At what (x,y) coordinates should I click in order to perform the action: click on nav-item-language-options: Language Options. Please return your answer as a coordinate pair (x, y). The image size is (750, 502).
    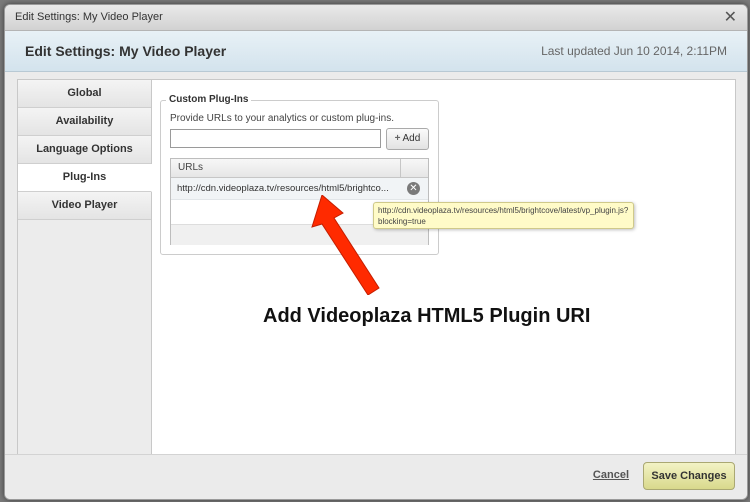
    Looking at the image, I should click on (84, 150).